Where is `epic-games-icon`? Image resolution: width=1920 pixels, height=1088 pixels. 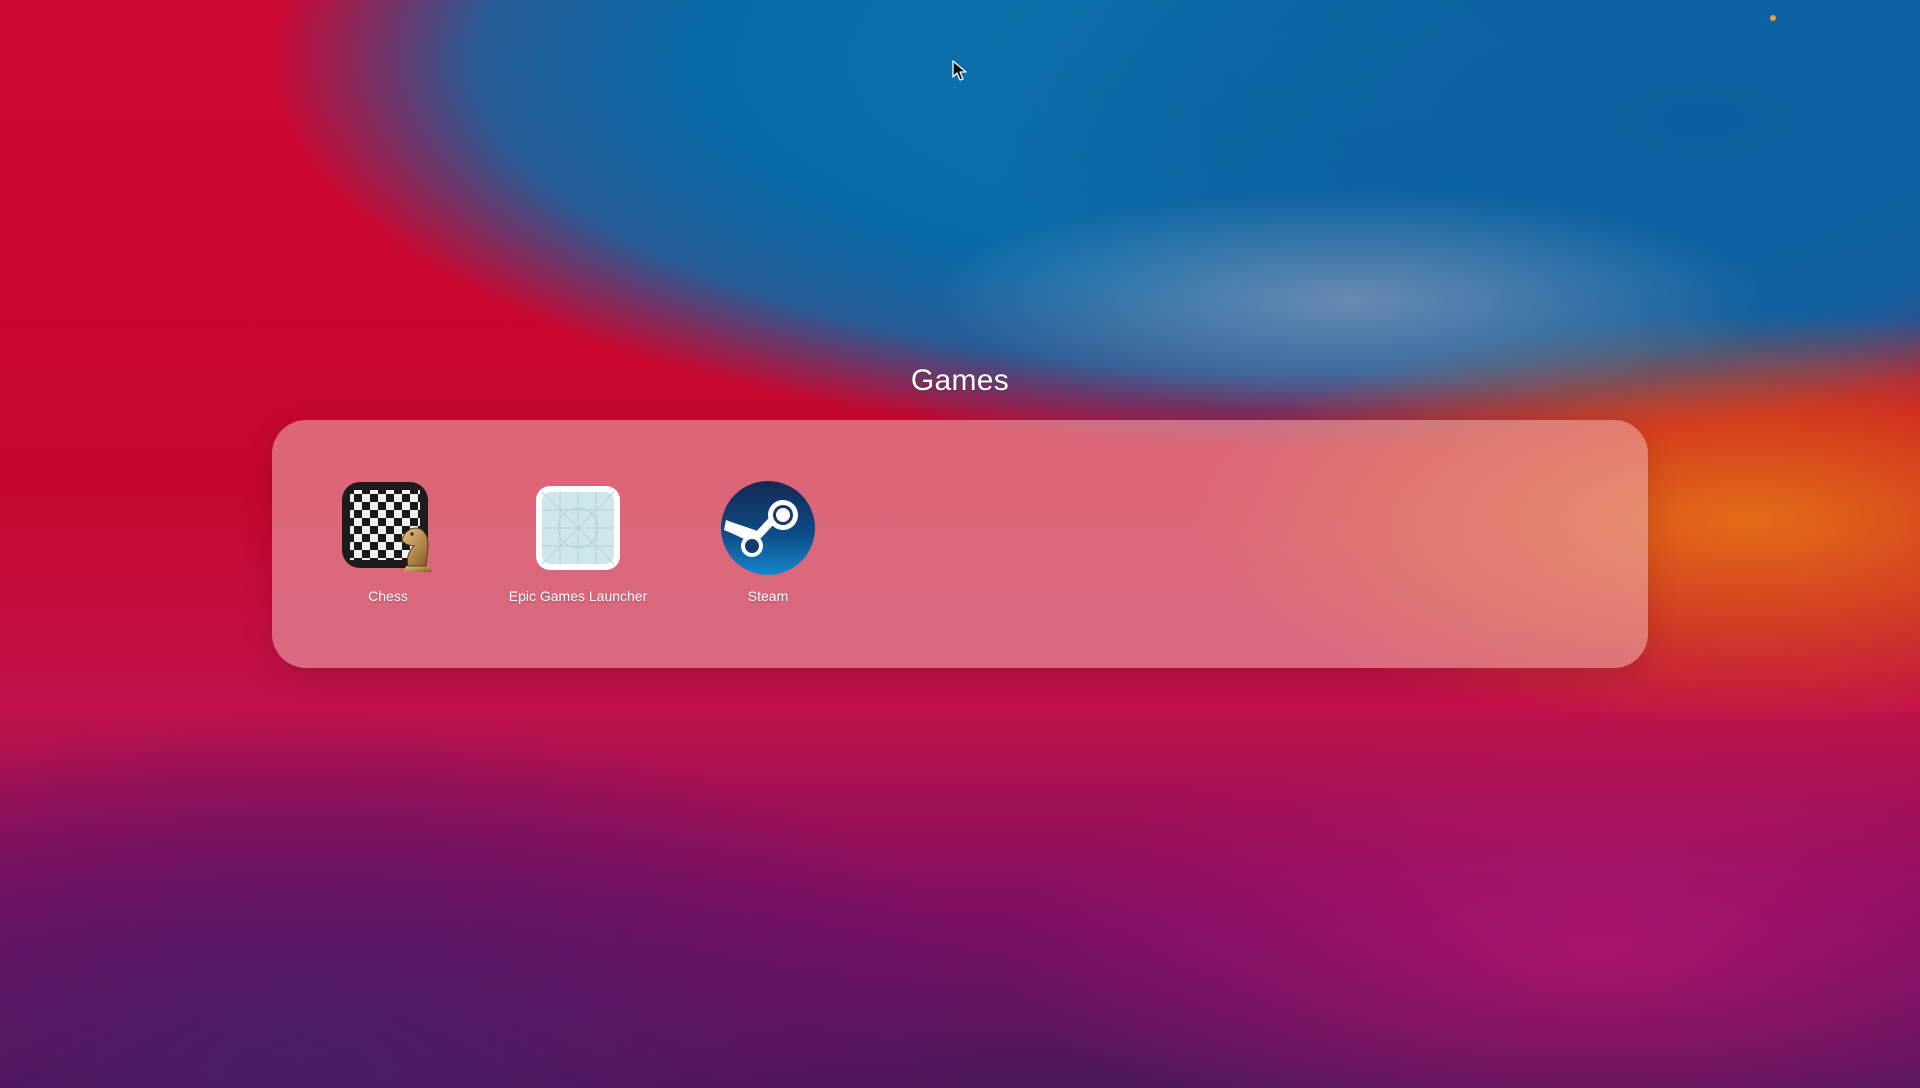
epic-games-icon is located at coordinates (578, 528).